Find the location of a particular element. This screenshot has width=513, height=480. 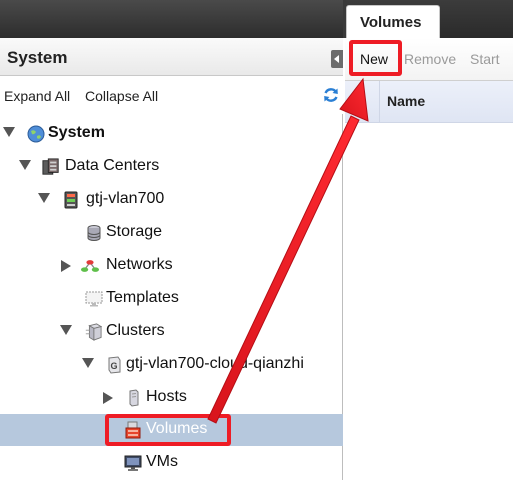

tree-node-networks: Networks is located at coordinates (171, 266).